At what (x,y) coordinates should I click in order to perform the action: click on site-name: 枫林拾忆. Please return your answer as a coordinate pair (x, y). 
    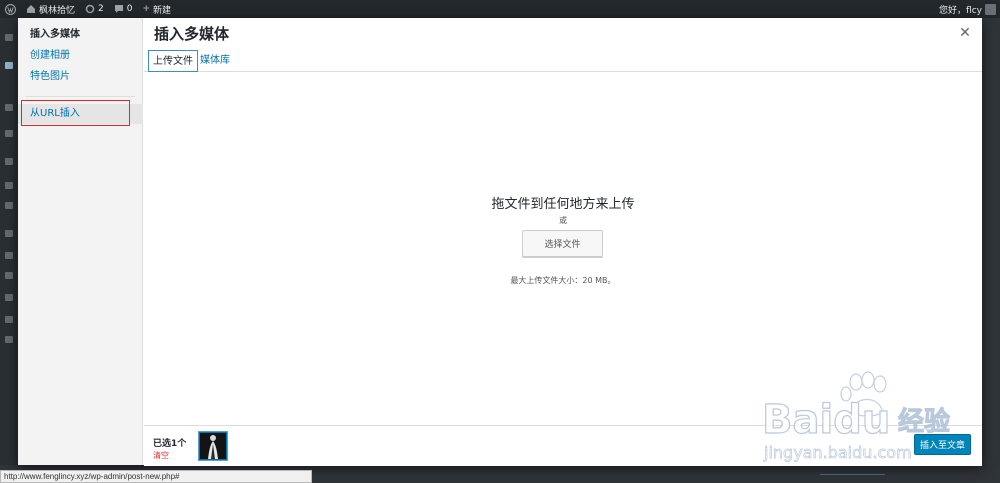
    Looking at the image, I should click on (57, 10).